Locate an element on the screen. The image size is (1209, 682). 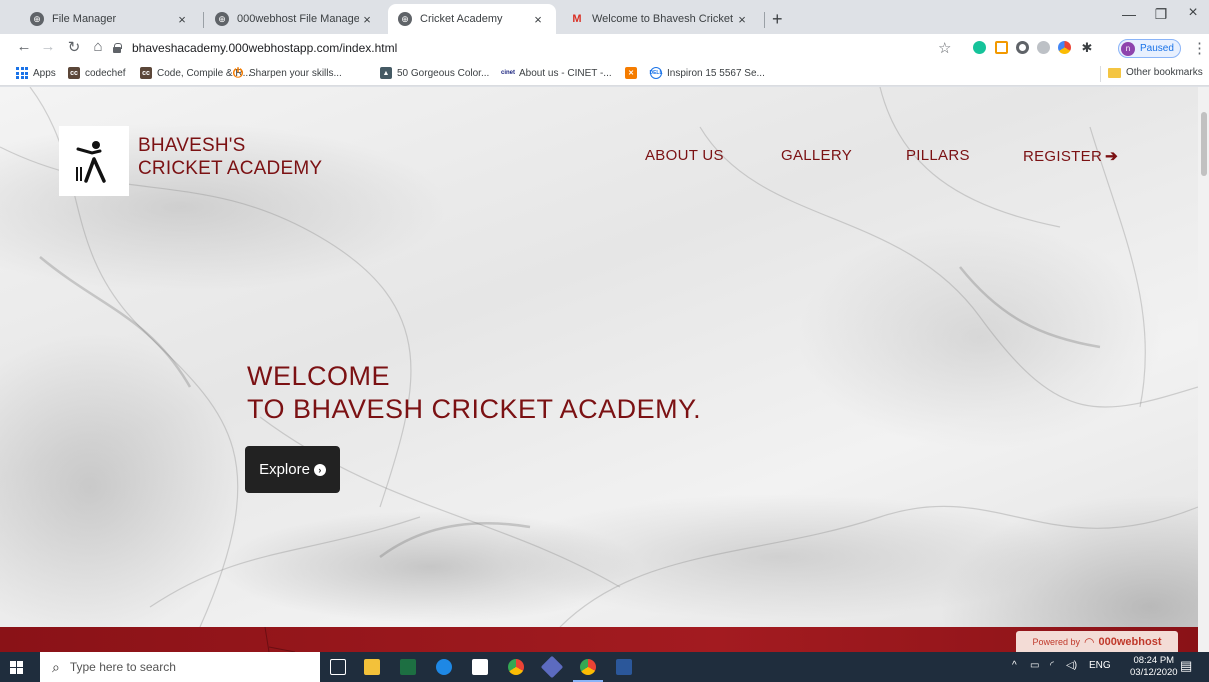
nav-gallery: GALLERY is located at coordinates (816, 155).